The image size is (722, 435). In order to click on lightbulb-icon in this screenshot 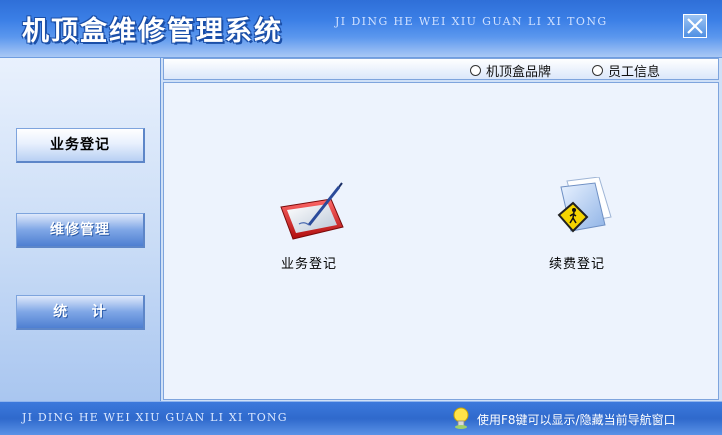, I will do `click(461, 418)`.